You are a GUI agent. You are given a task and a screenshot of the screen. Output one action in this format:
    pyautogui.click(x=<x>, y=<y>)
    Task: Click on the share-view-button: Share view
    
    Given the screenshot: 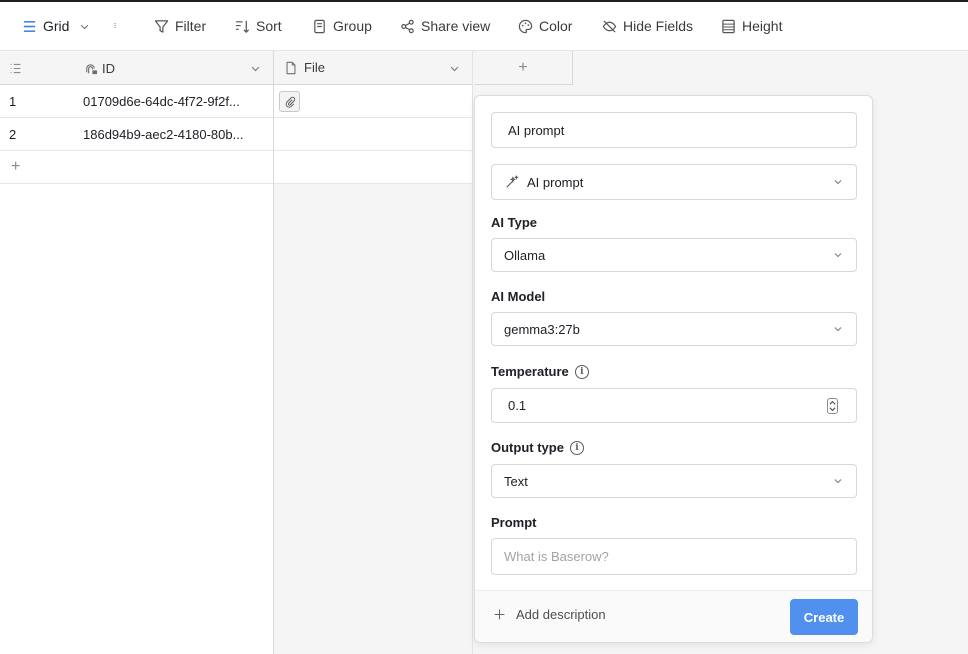 What is the action you would take?
    pyautogui.click(x=445, y=26)
    